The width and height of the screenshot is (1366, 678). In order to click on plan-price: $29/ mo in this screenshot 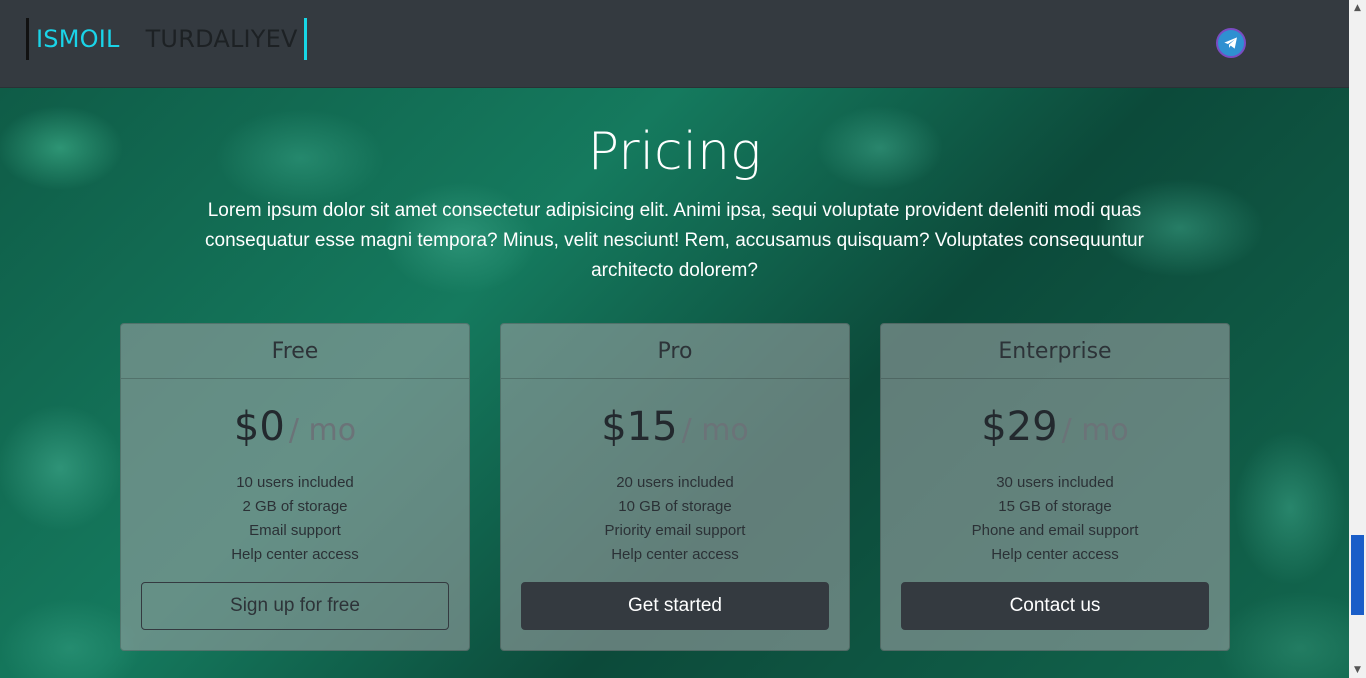, I will do `click(1055, 429)`.